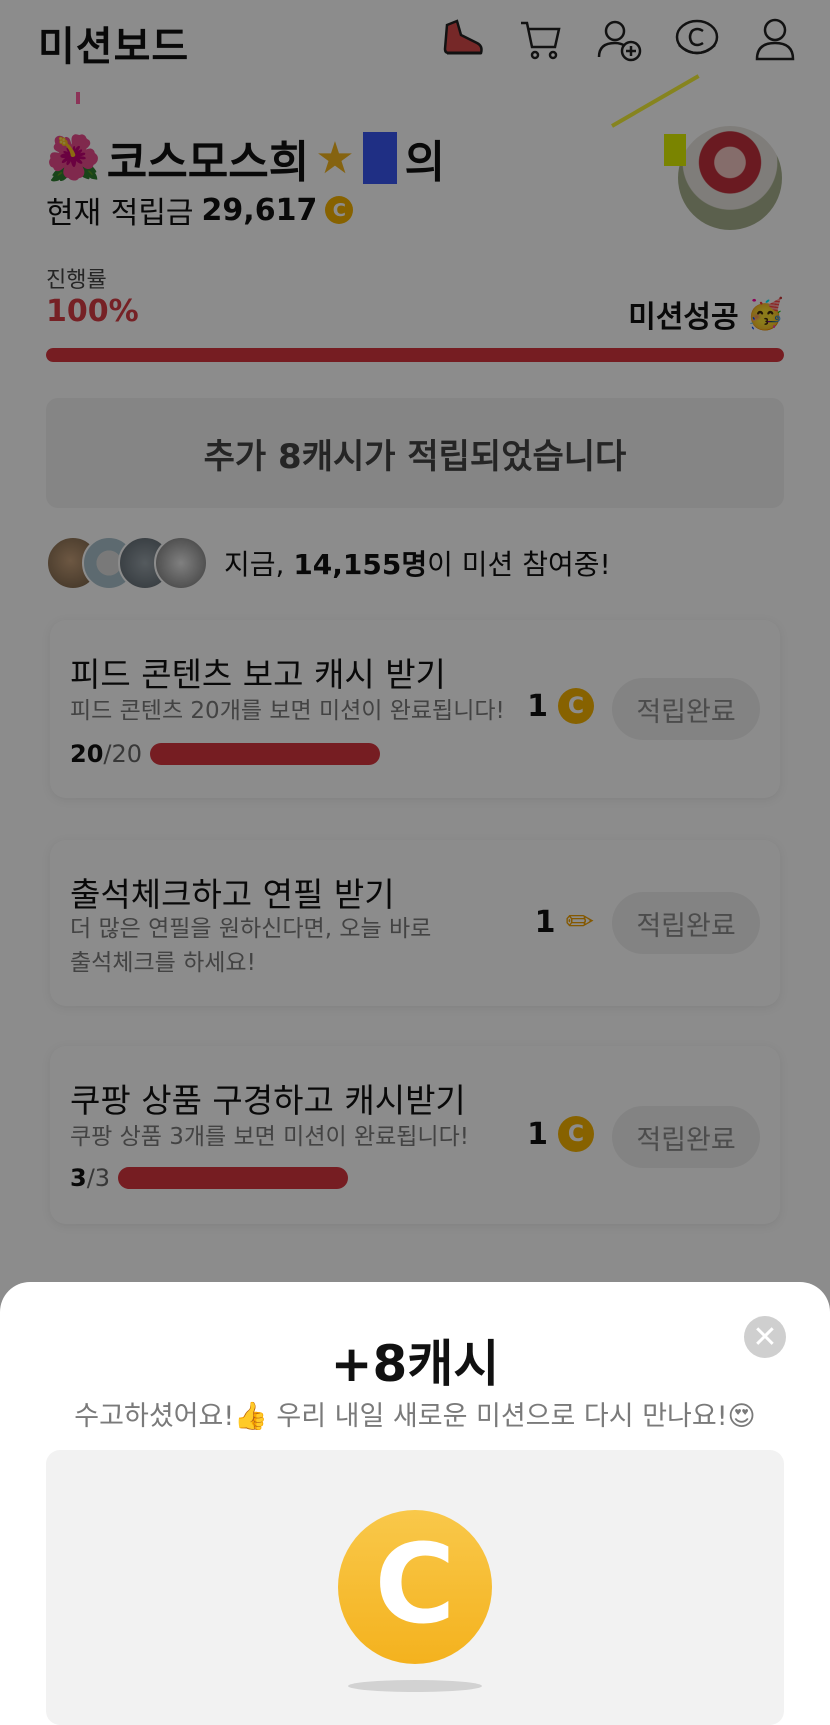 This screenshot has height=1725, width=830. Describe the element at coordinates (415, 1584) in the screenshot. I see `coin-symbol: C` at that location.